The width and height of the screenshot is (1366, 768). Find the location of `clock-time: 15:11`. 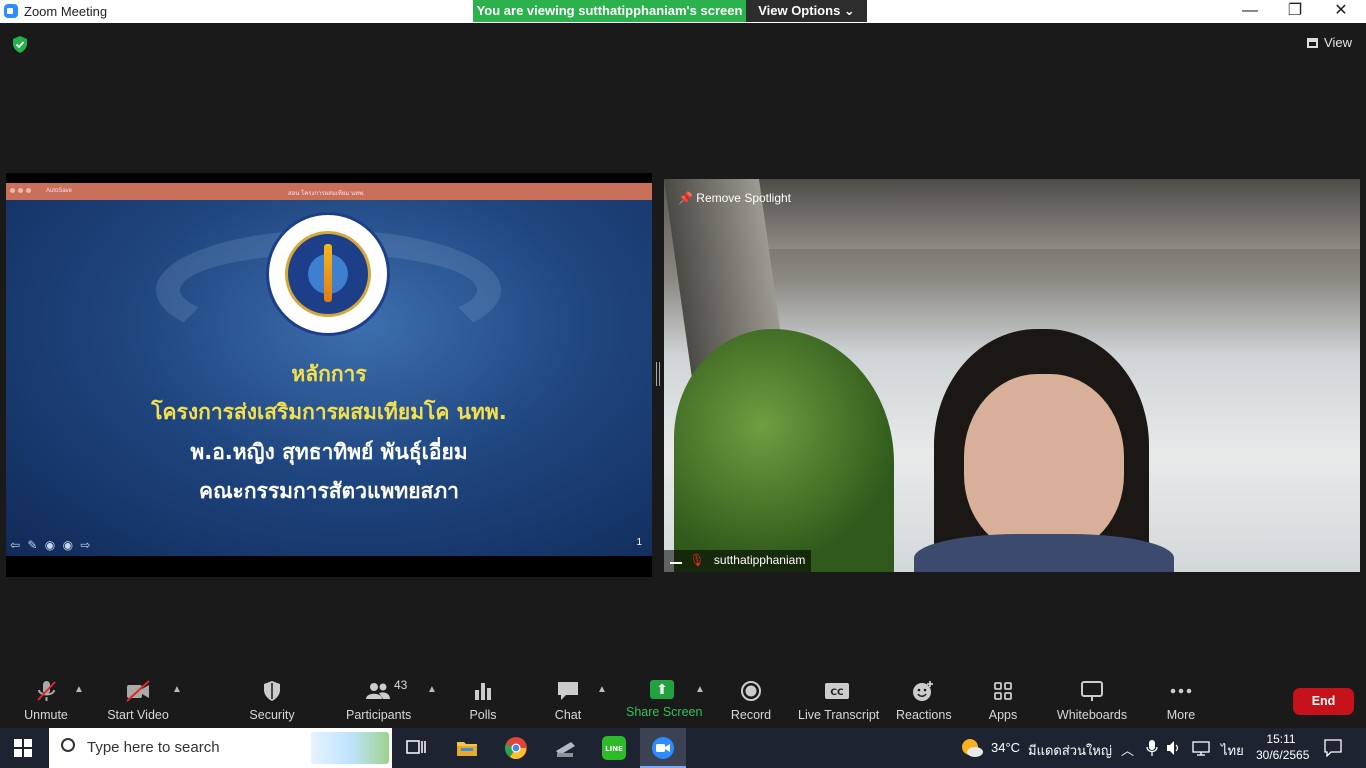

clock-time: 15:11 is located at coordinates (1281, 739).